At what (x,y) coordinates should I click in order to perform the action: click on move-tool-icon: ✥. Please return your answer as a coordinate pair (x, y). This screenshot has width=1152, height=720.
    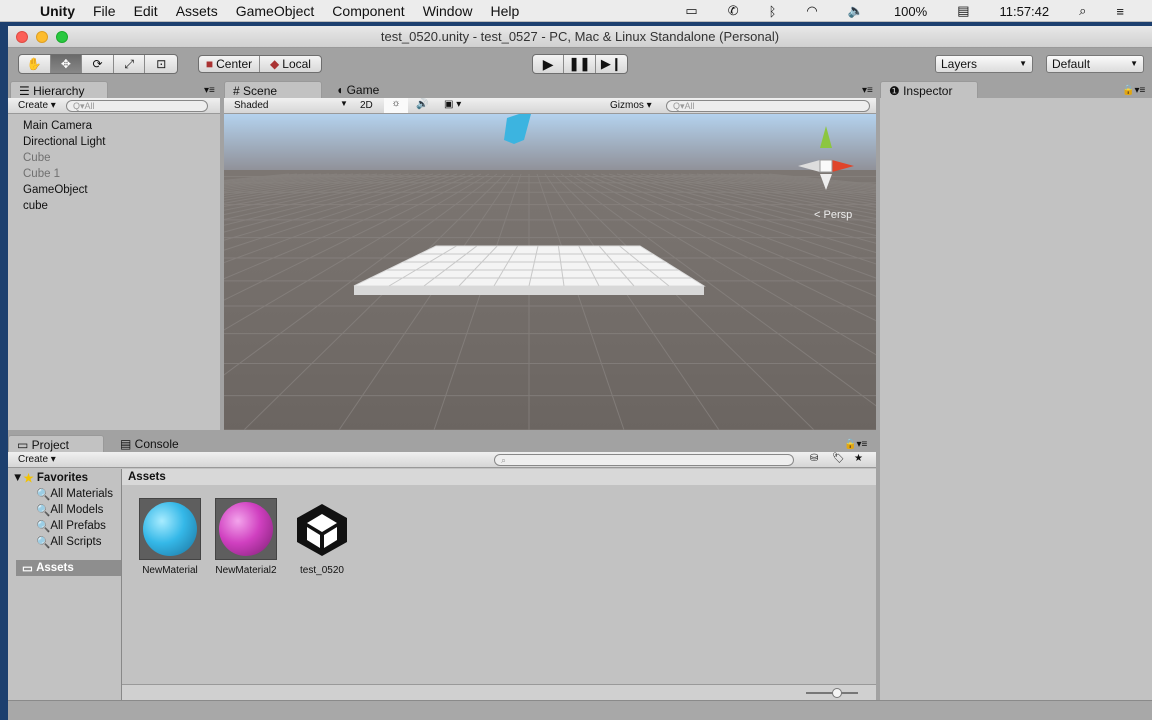
    Looking at the image, I should click on (66, 64).